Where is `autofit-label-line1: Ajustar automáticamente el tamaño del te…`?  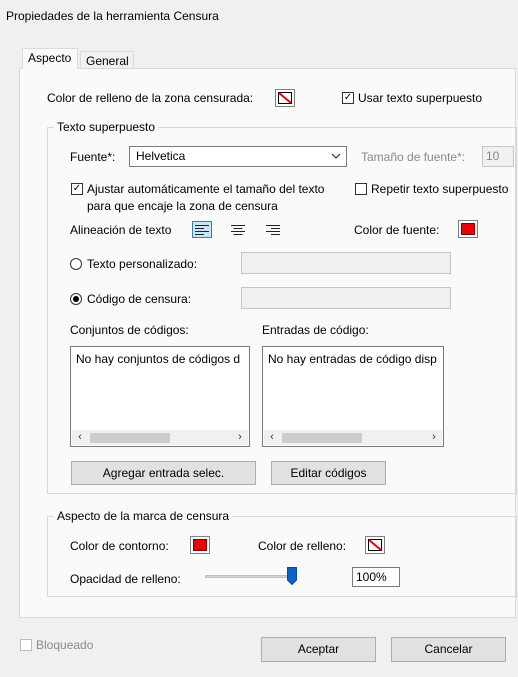 autofit-label-line1: Ajustar automáticamente el tamaño del te… is located at coordinates (206, 189).